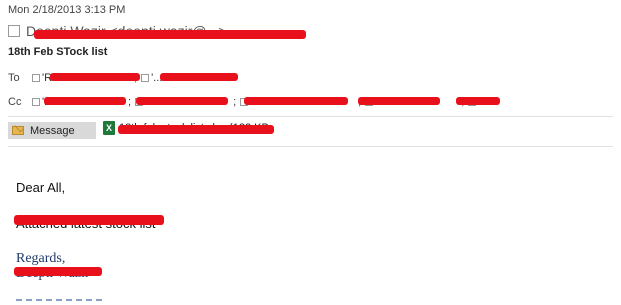 The image size is (621, 305). I want to click on sent-date: Mon 2/18/2013 3:13 PM, so click(67, 10).